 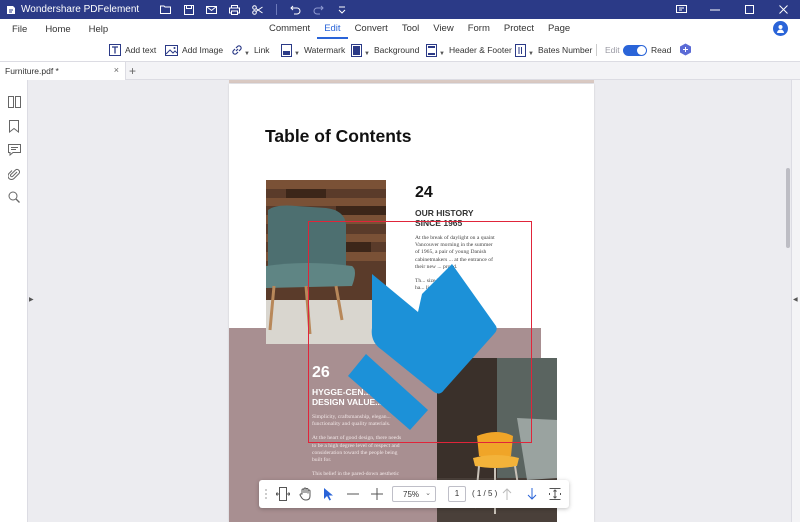 I want to click on watermark-button: ▼ Watermark, so click(x=312, y=50).